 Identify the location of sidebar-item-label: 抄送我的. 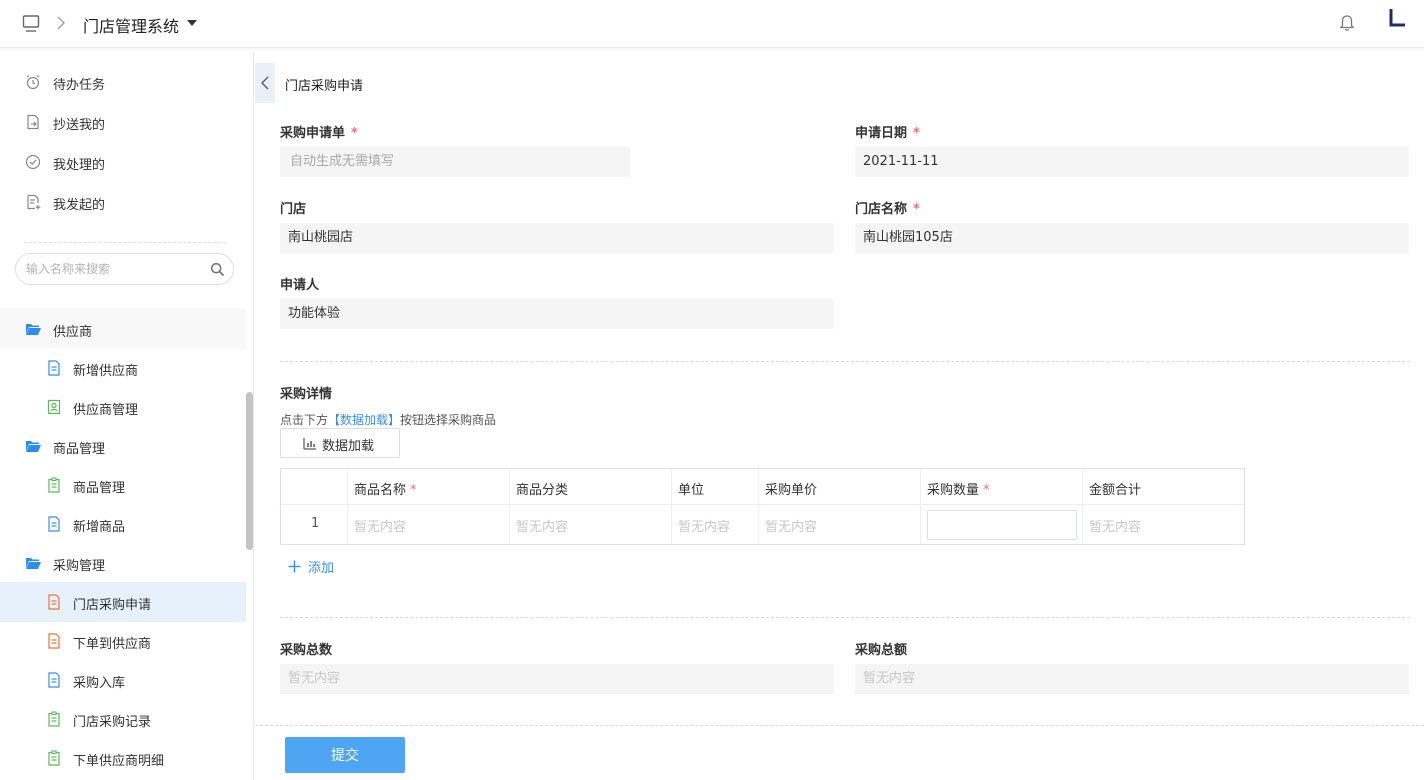
(79, 125).